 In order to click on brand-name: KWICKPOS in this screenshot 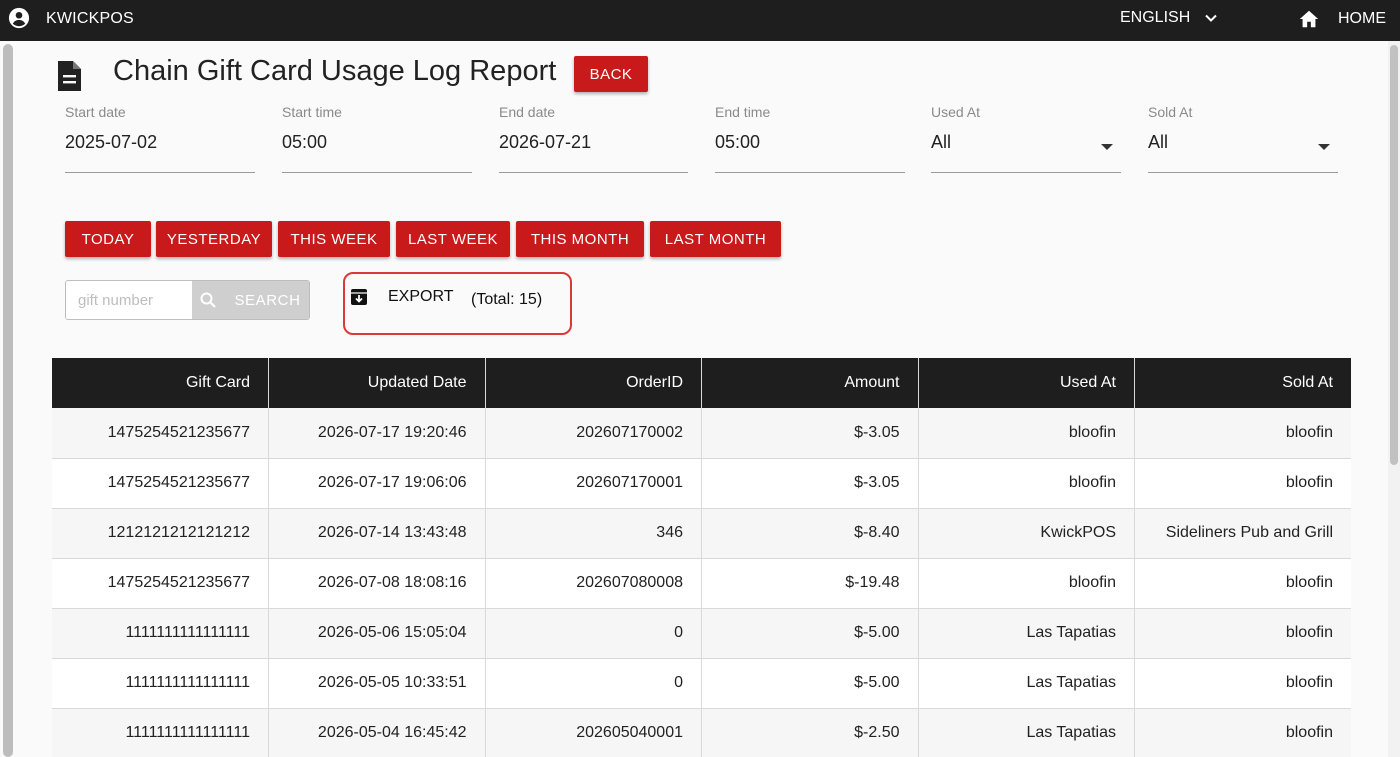, I will do `click(90, 18)`.